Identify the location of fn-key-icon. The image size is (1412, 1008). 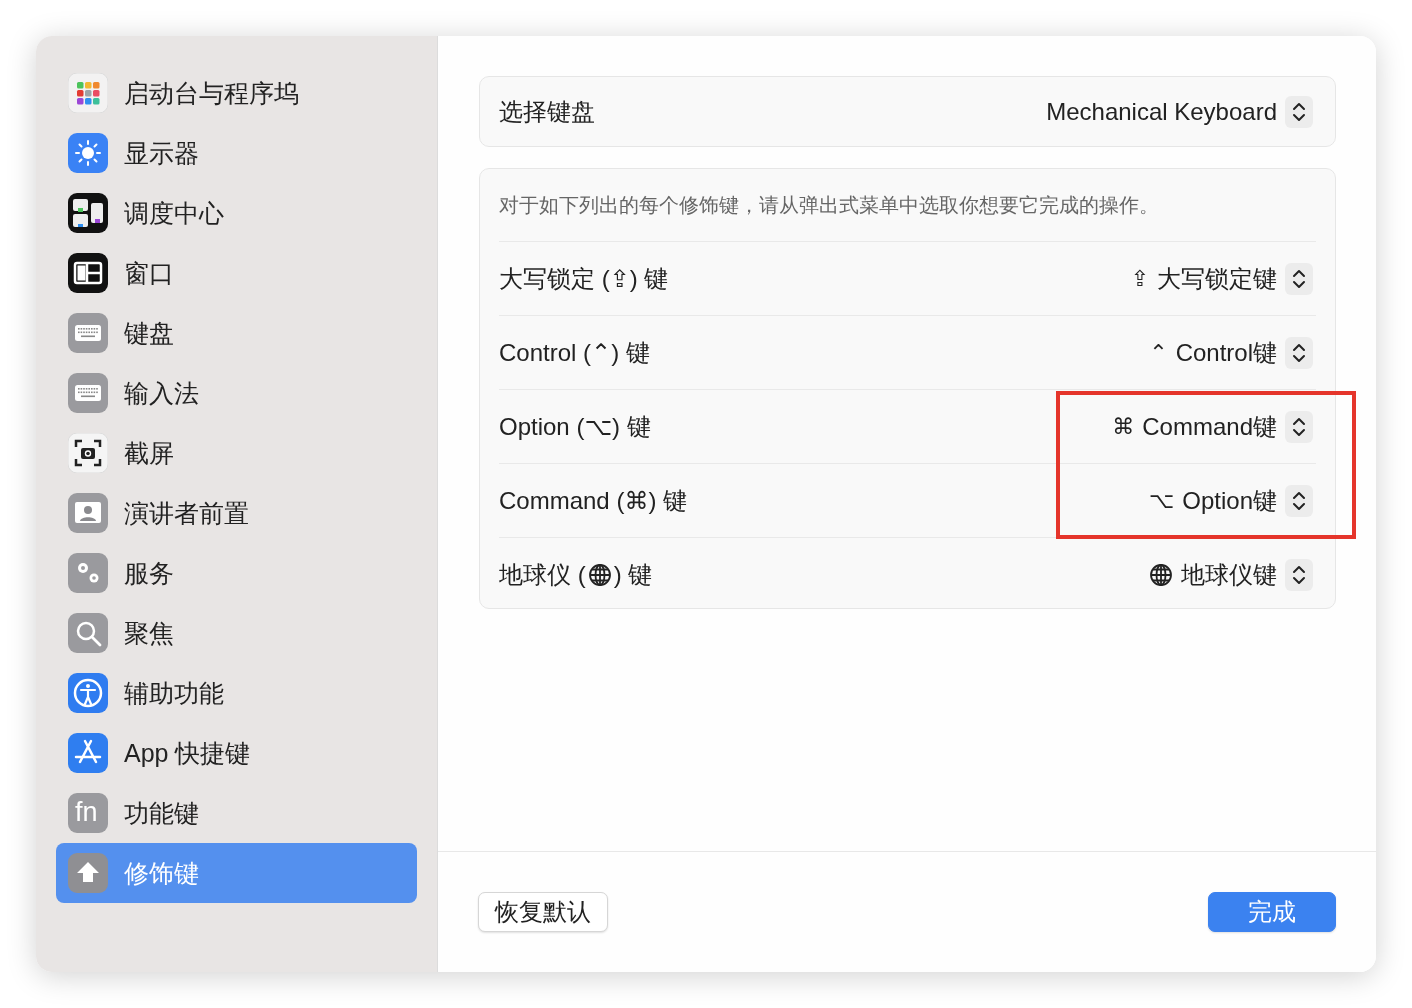
(88, 813).